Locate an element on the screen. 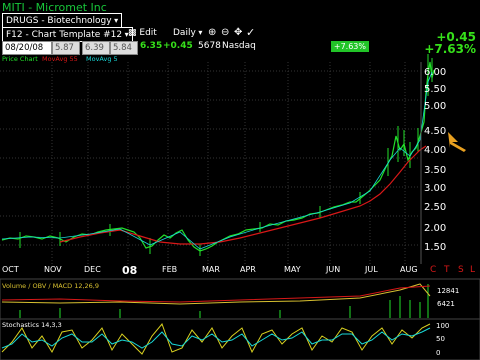 The width and height of the screenshot is (480, 360). edit-icon: ▩ is located at coordinates (132, 33).